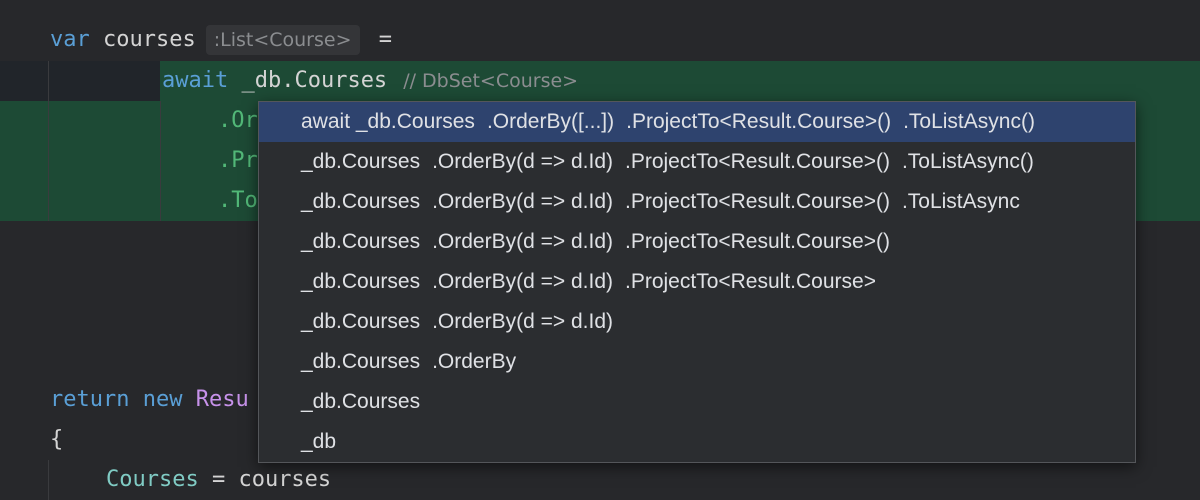  Describe the element at coordinates (152, 479) in the screenshot. I see `property-courses: Courses` at that location.